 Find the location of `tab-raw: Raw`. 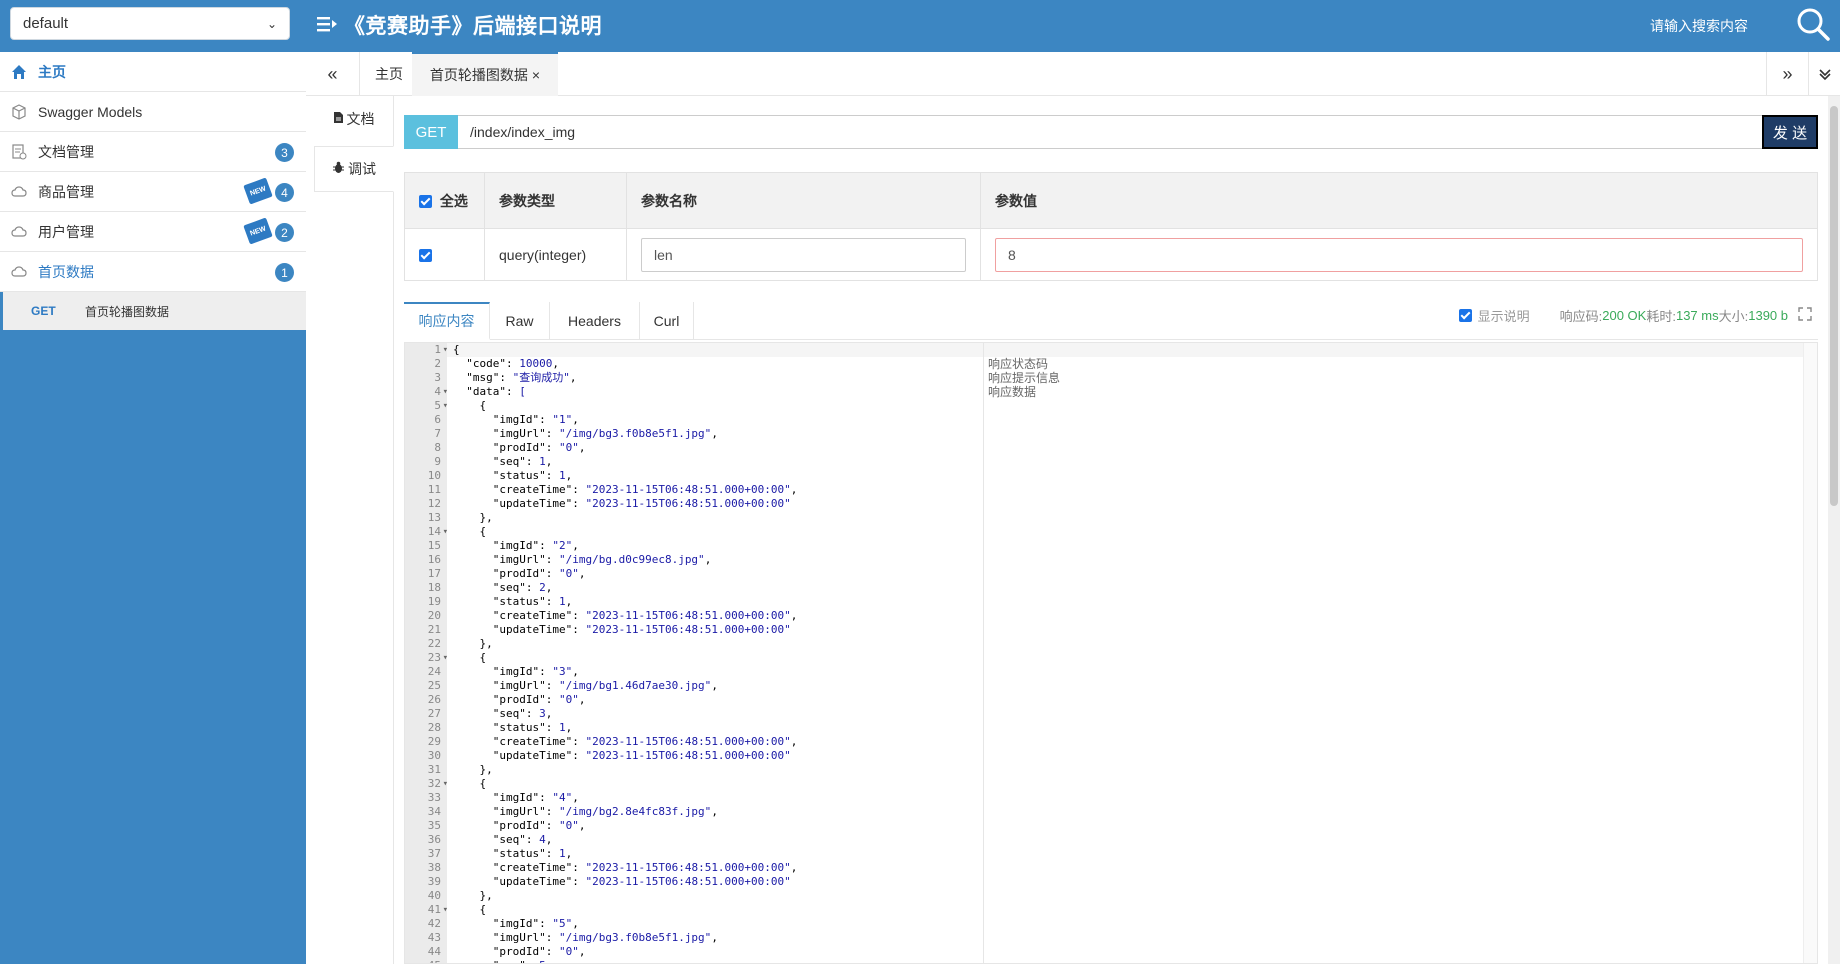

tab-raw: Raw is located at coordinates (520, 321).